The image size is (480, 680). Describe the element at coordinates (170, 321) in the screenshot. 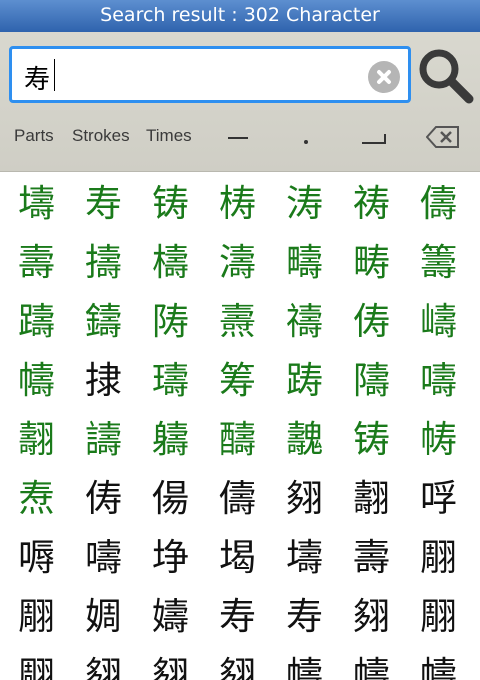

I see `result-character-cell: 陦` at that location.